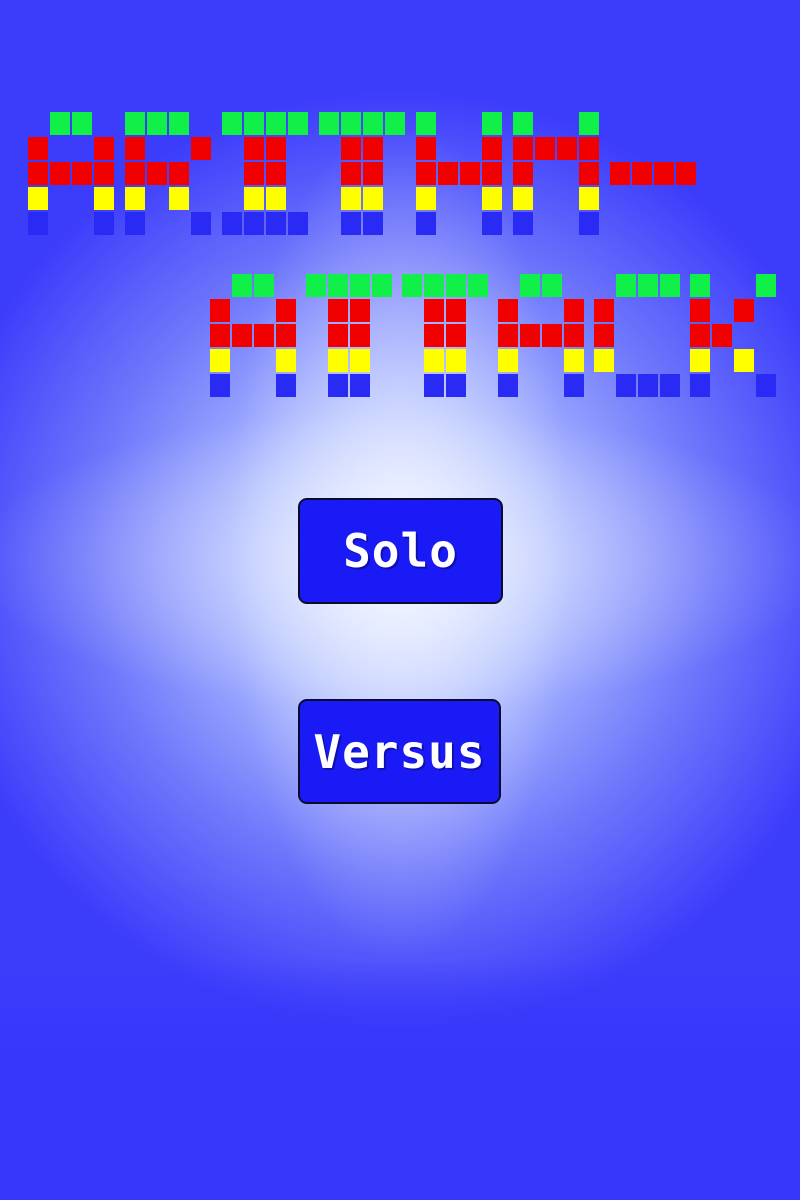 The height and width of the screenshot is (1200, 800). I want to click on versus-button-label: Versus, so click(399, 751).